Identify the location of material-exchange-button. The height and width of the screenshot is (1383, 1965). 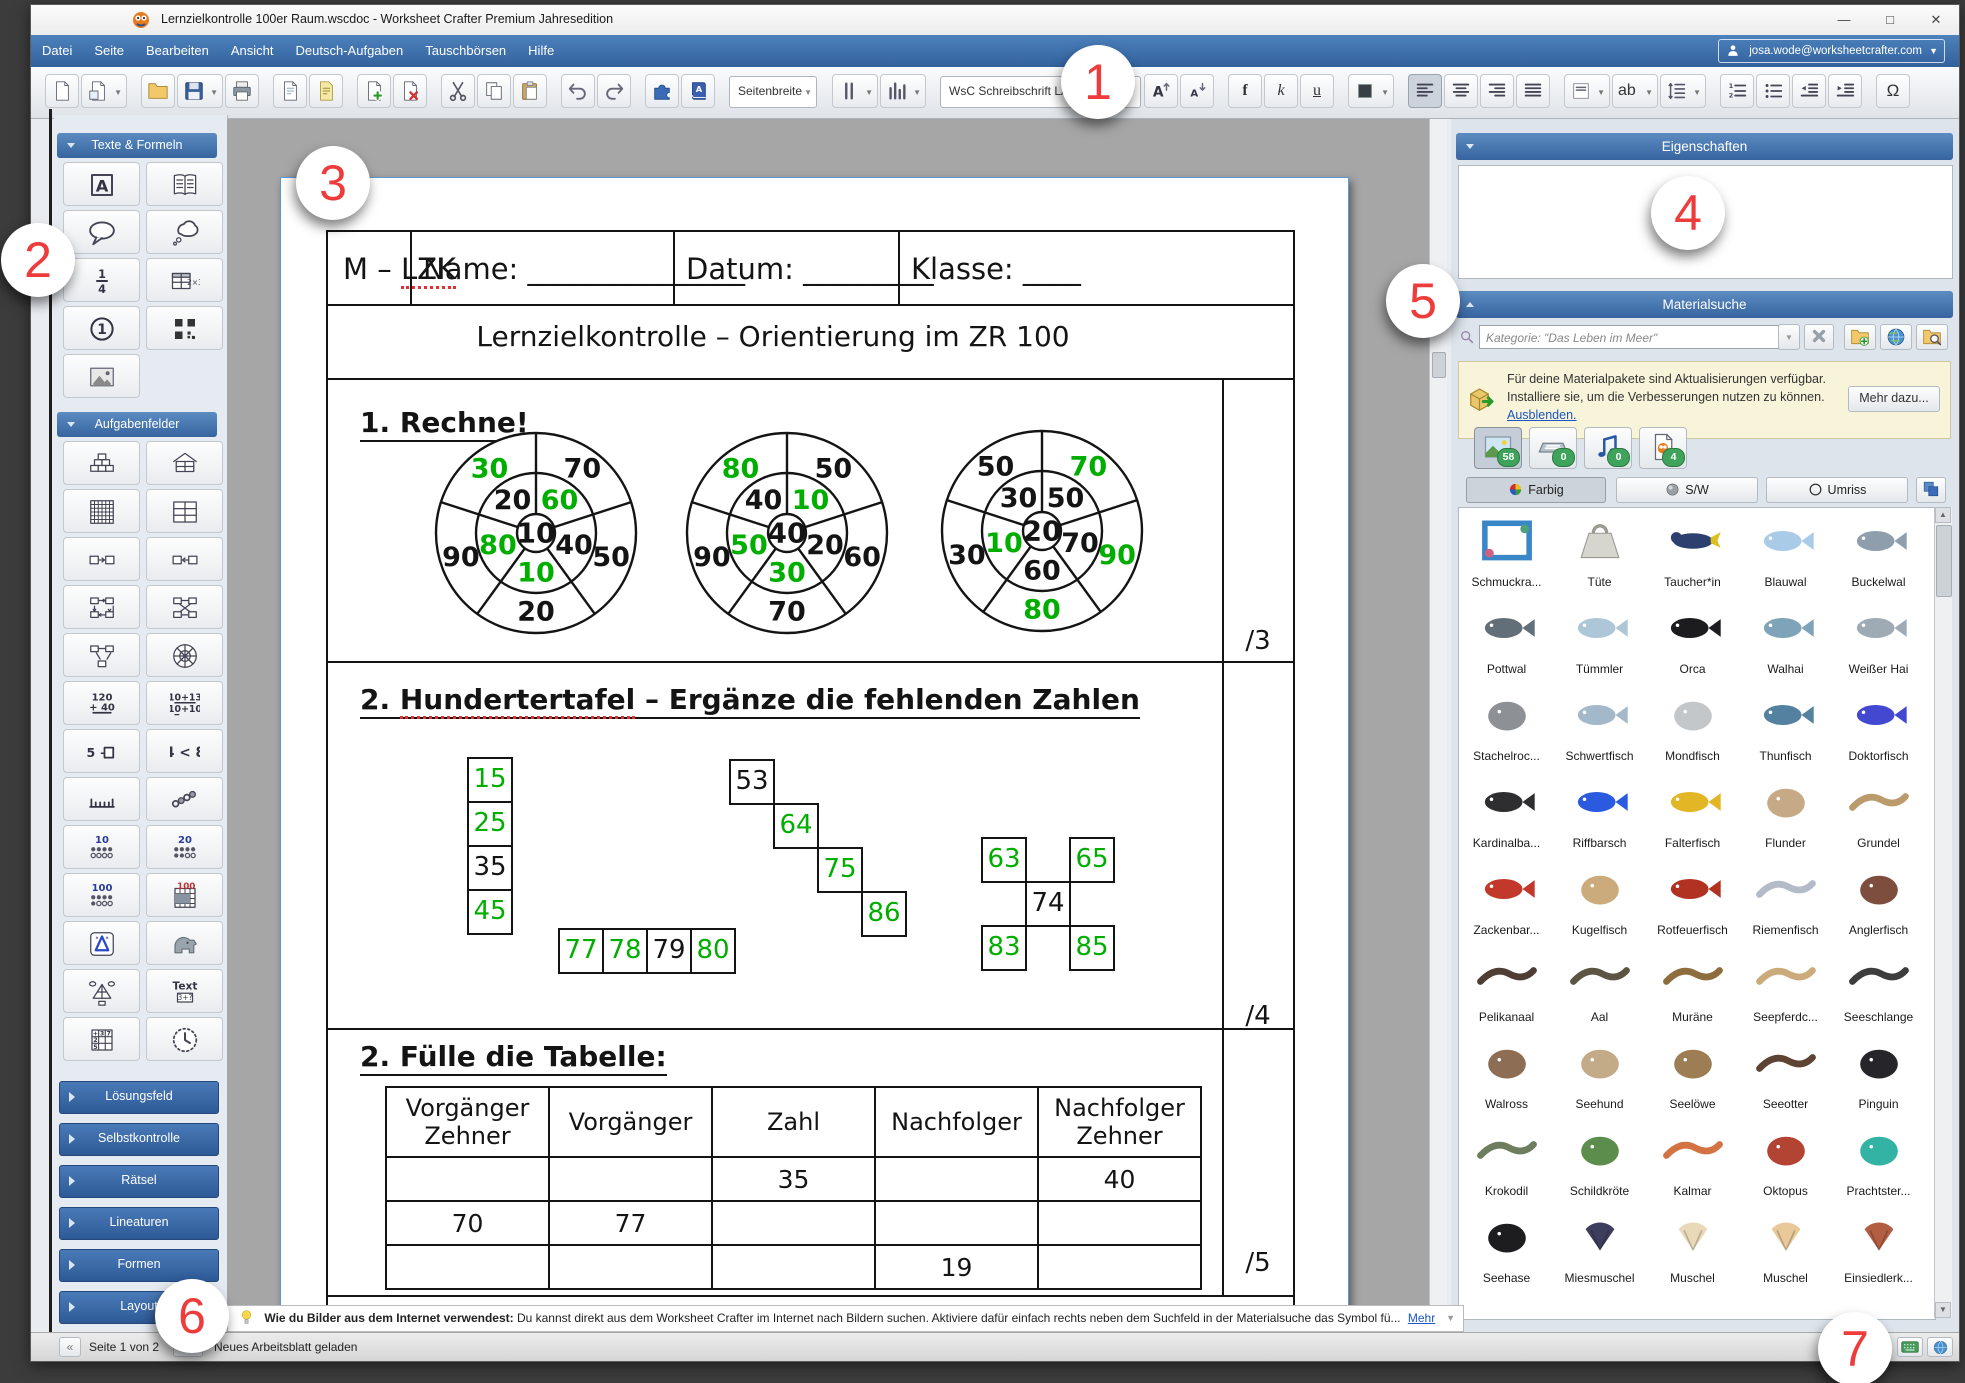
(662, 91).